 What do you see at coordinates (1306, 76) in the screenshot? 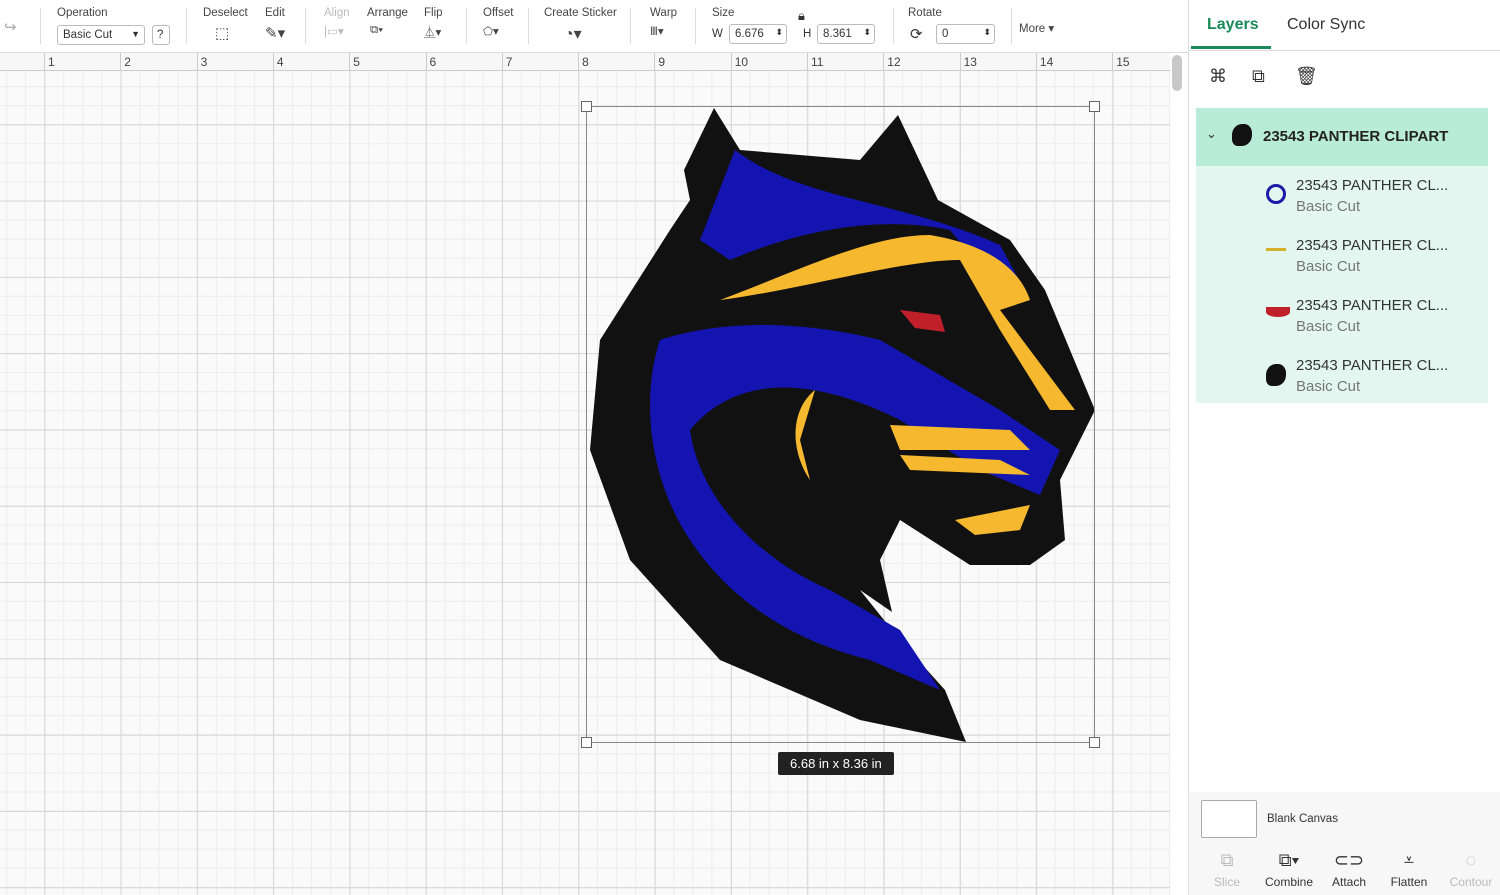
I see `trash-icon: 🗑︎` at bounding box center [1306, 76].